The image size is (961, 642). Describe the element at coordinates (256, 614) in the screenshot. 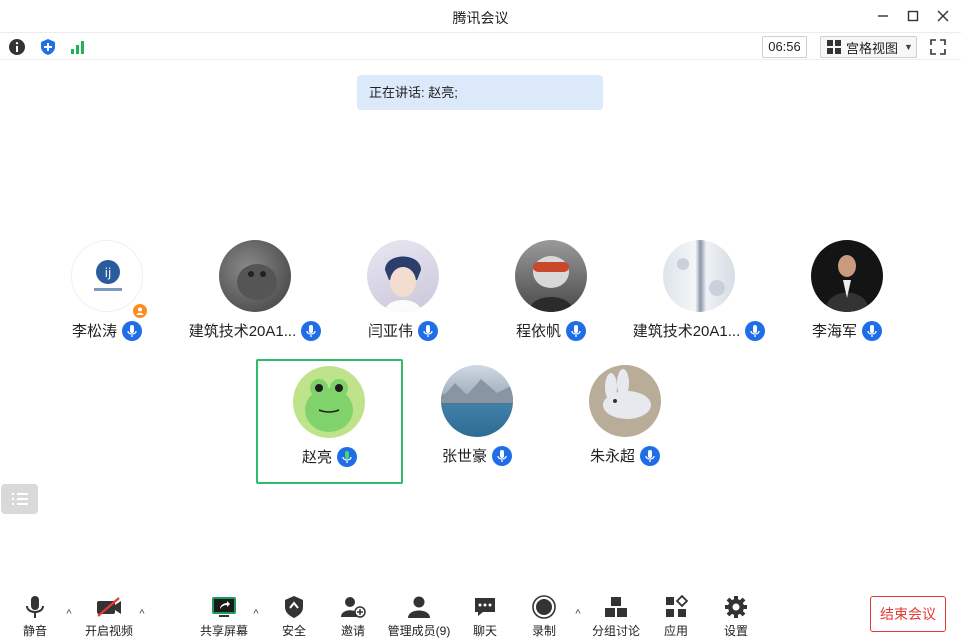

I see `share-options-chevron-icon: ^` at that location.